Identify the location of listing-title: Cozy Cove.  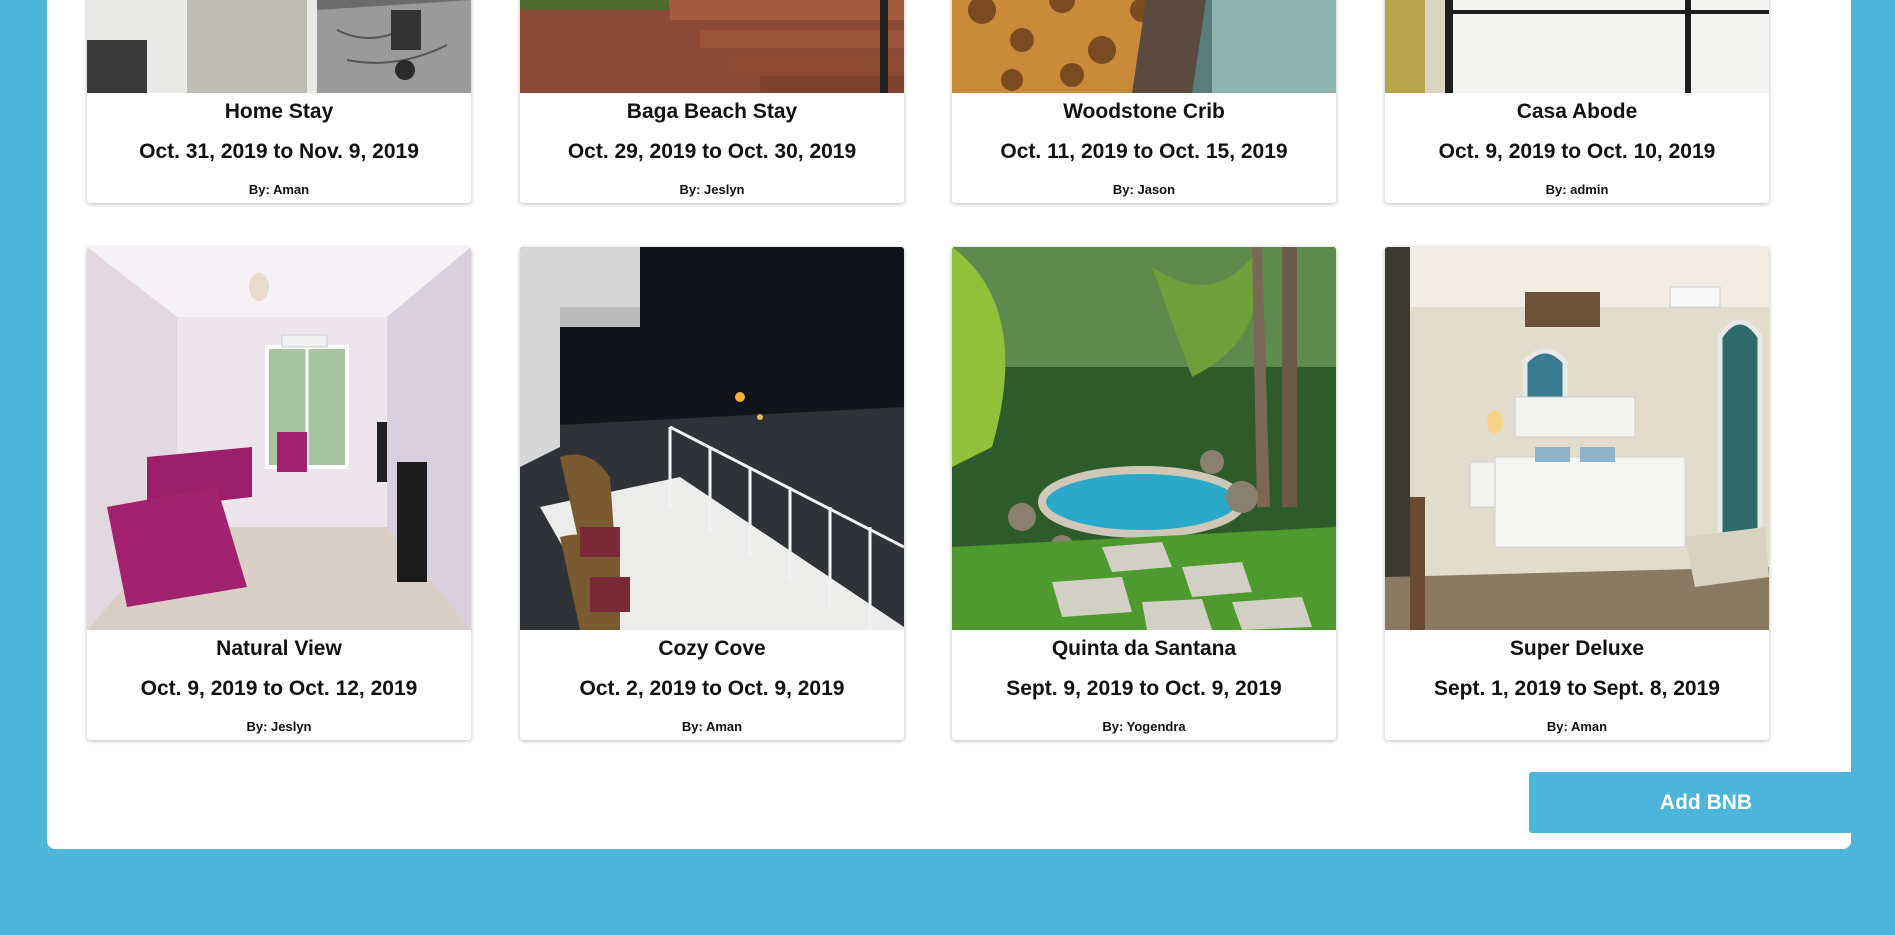
(712, 648).